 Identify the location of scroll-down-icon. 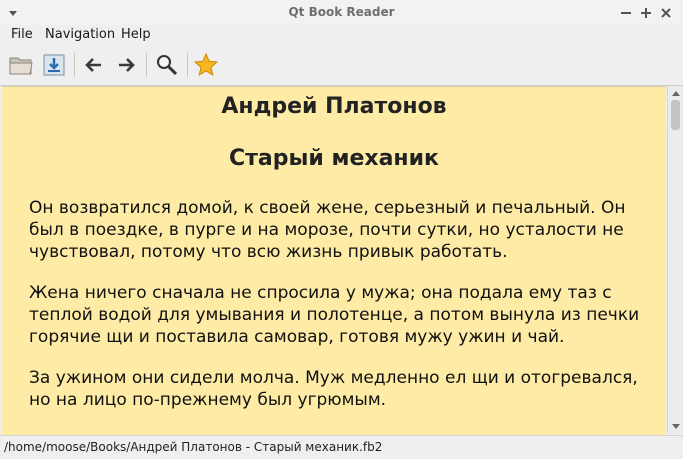
(675, 427).